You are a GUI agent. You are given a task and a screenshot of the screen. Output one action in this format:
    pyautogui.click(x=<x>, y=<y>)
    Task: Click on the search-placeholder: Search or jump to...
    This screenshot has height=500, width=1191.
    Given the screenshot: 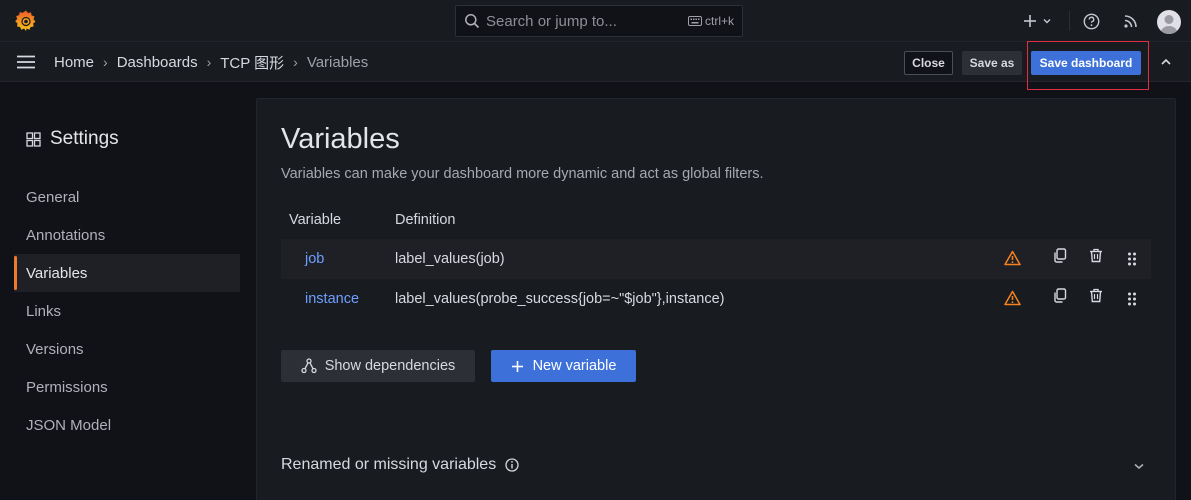 What is the action you would take?
    pyautogui.click(x=551, y=21)
    